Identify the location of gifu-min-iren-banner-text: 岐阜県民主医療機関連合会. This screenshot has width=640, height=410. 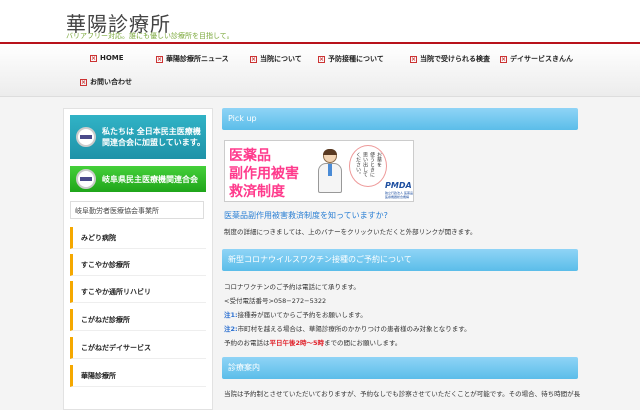
(150, 179).